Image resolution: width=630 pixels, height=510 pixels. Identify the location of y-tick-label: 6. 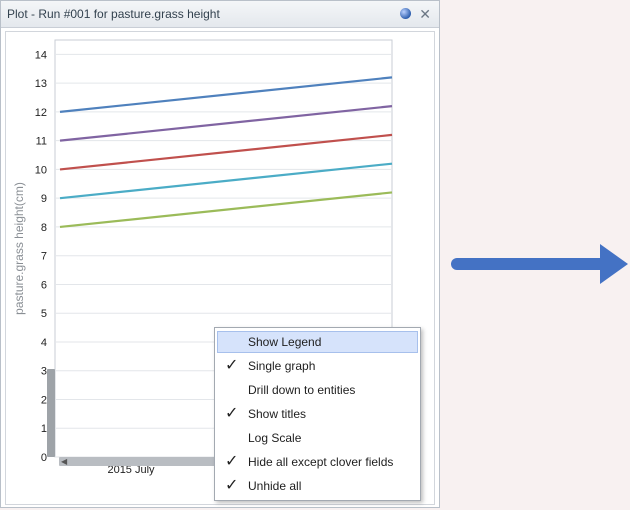
(44, 285).